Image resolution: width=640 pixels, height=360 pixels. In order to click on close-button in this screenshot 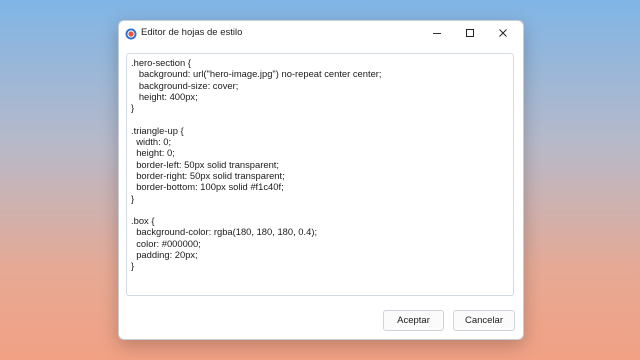, I will do `click(503, 33)`.